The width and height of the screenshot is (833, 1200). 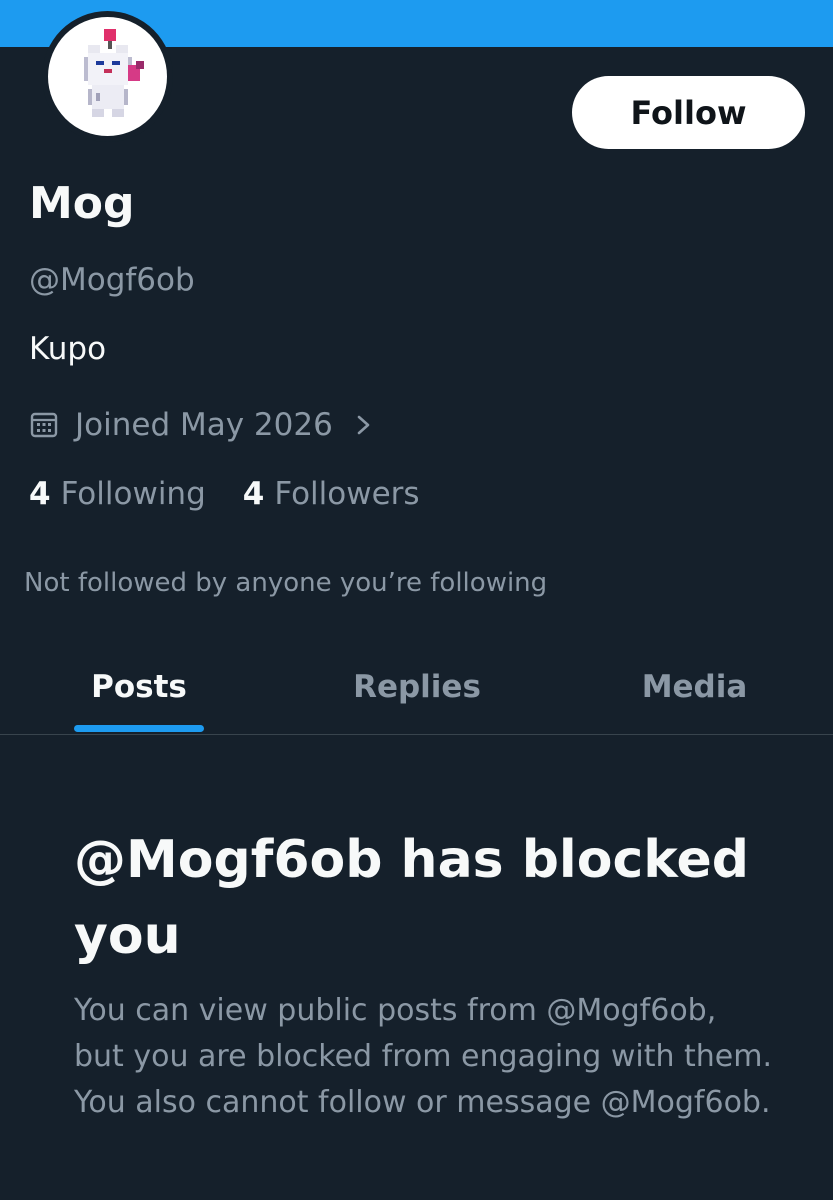 I want to click on followers-label: Followers, so click(x=347, y=494).